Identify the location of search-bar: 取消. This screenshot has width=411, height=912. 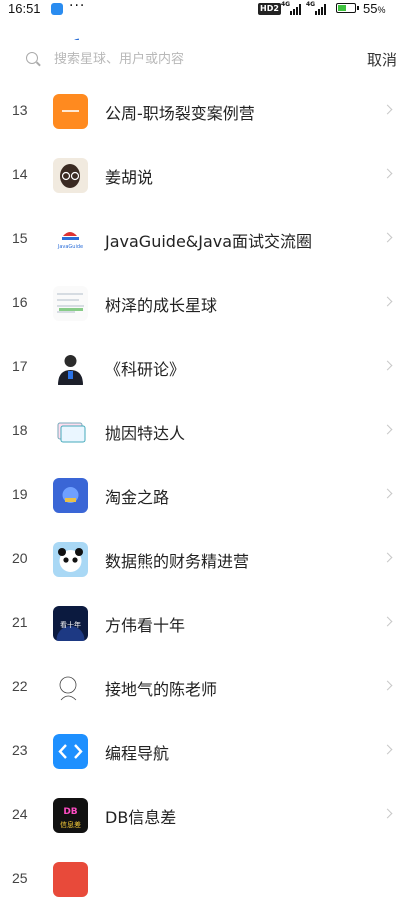
(205, 60).